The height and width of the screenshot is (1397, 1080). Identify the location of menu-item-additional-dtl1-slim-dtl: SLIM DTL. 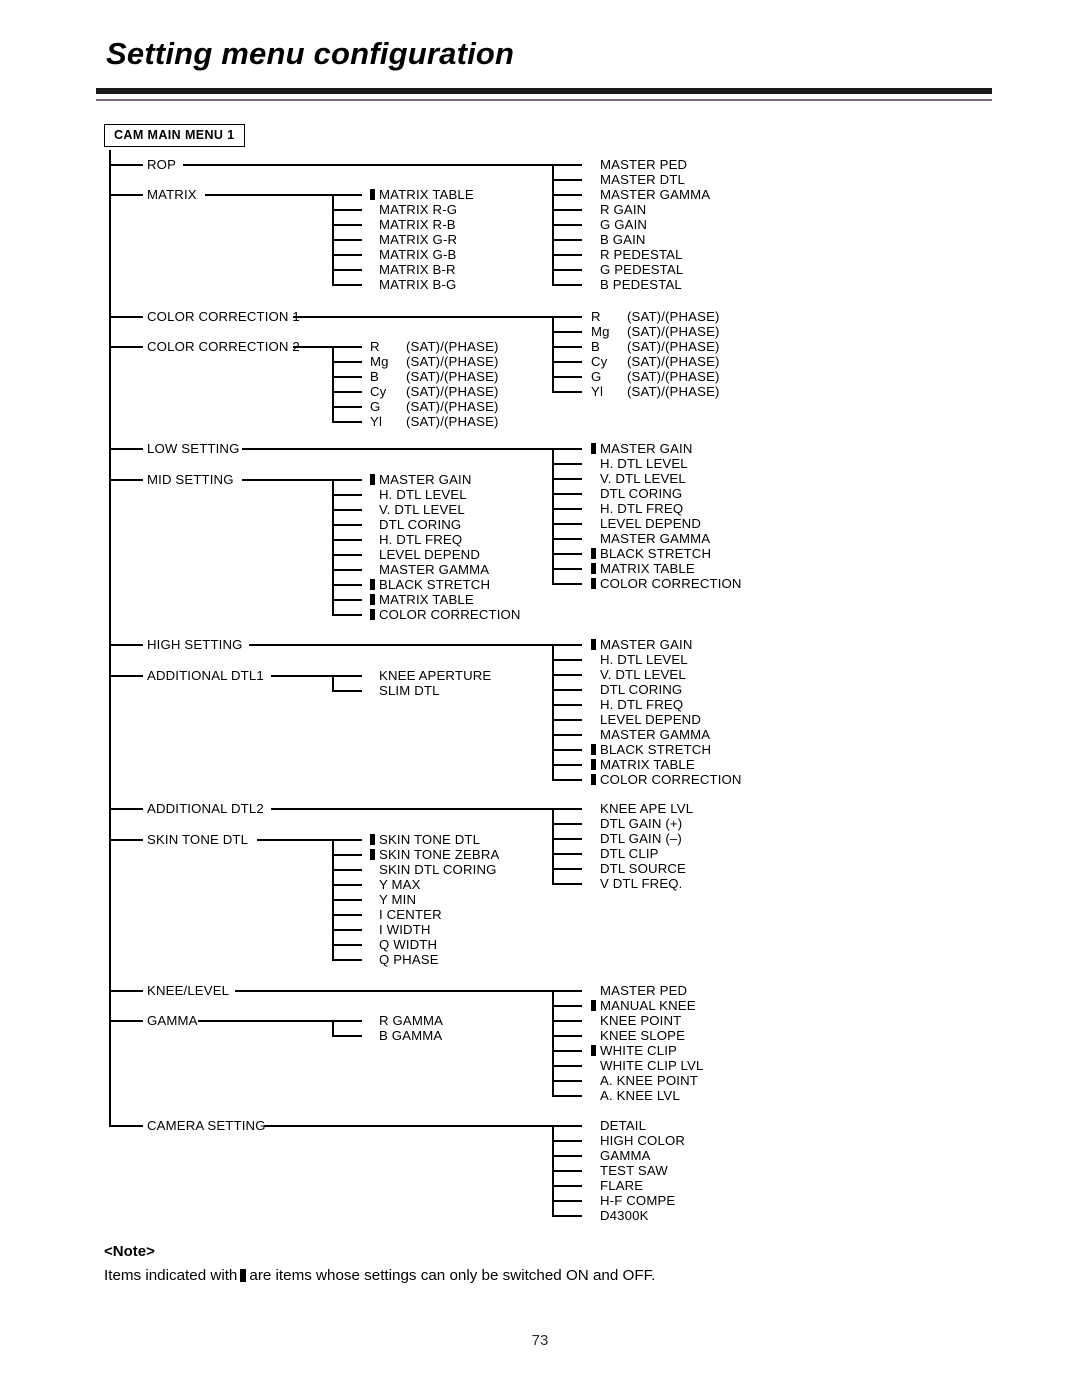
(405, 690).